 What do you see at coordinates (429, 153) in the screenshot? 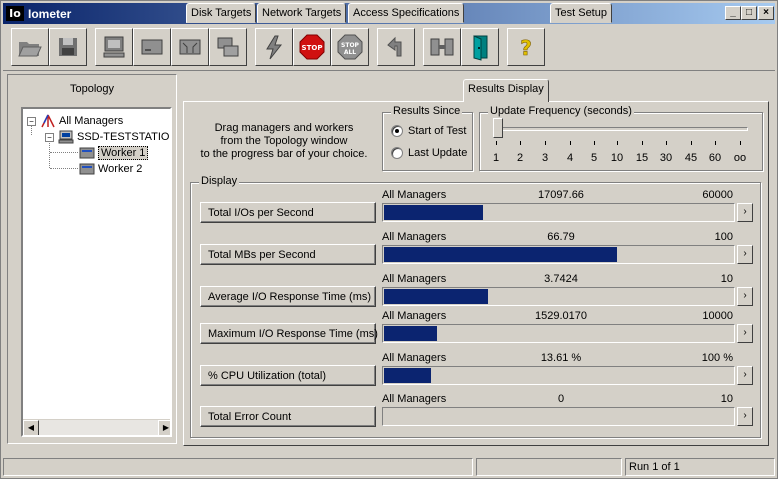
I see `radio-last-update: Last Update` at bounding box center [429, 153].